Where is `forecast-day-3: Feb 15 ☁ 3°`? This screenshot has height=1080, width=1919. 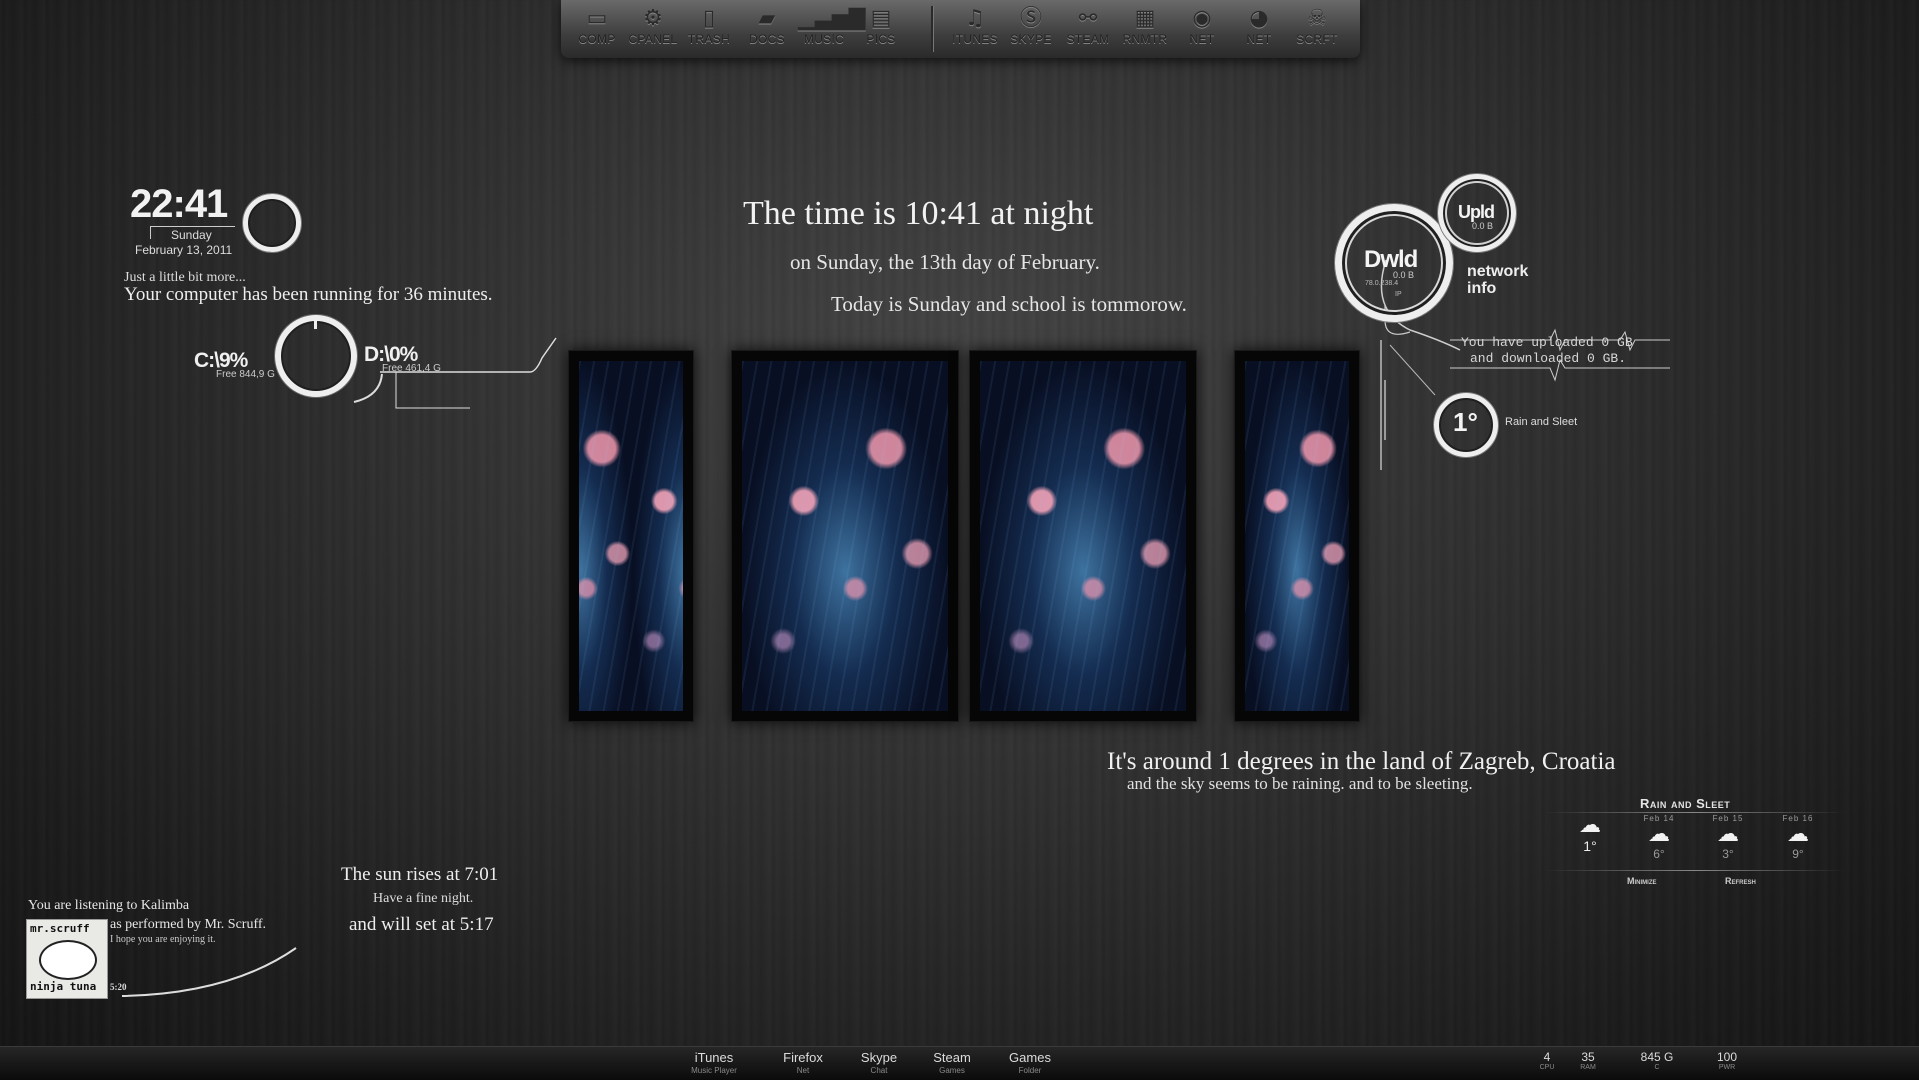
forecast-day-3: Feb 15 ☁ 3° is located at coordinates (1728, 837).